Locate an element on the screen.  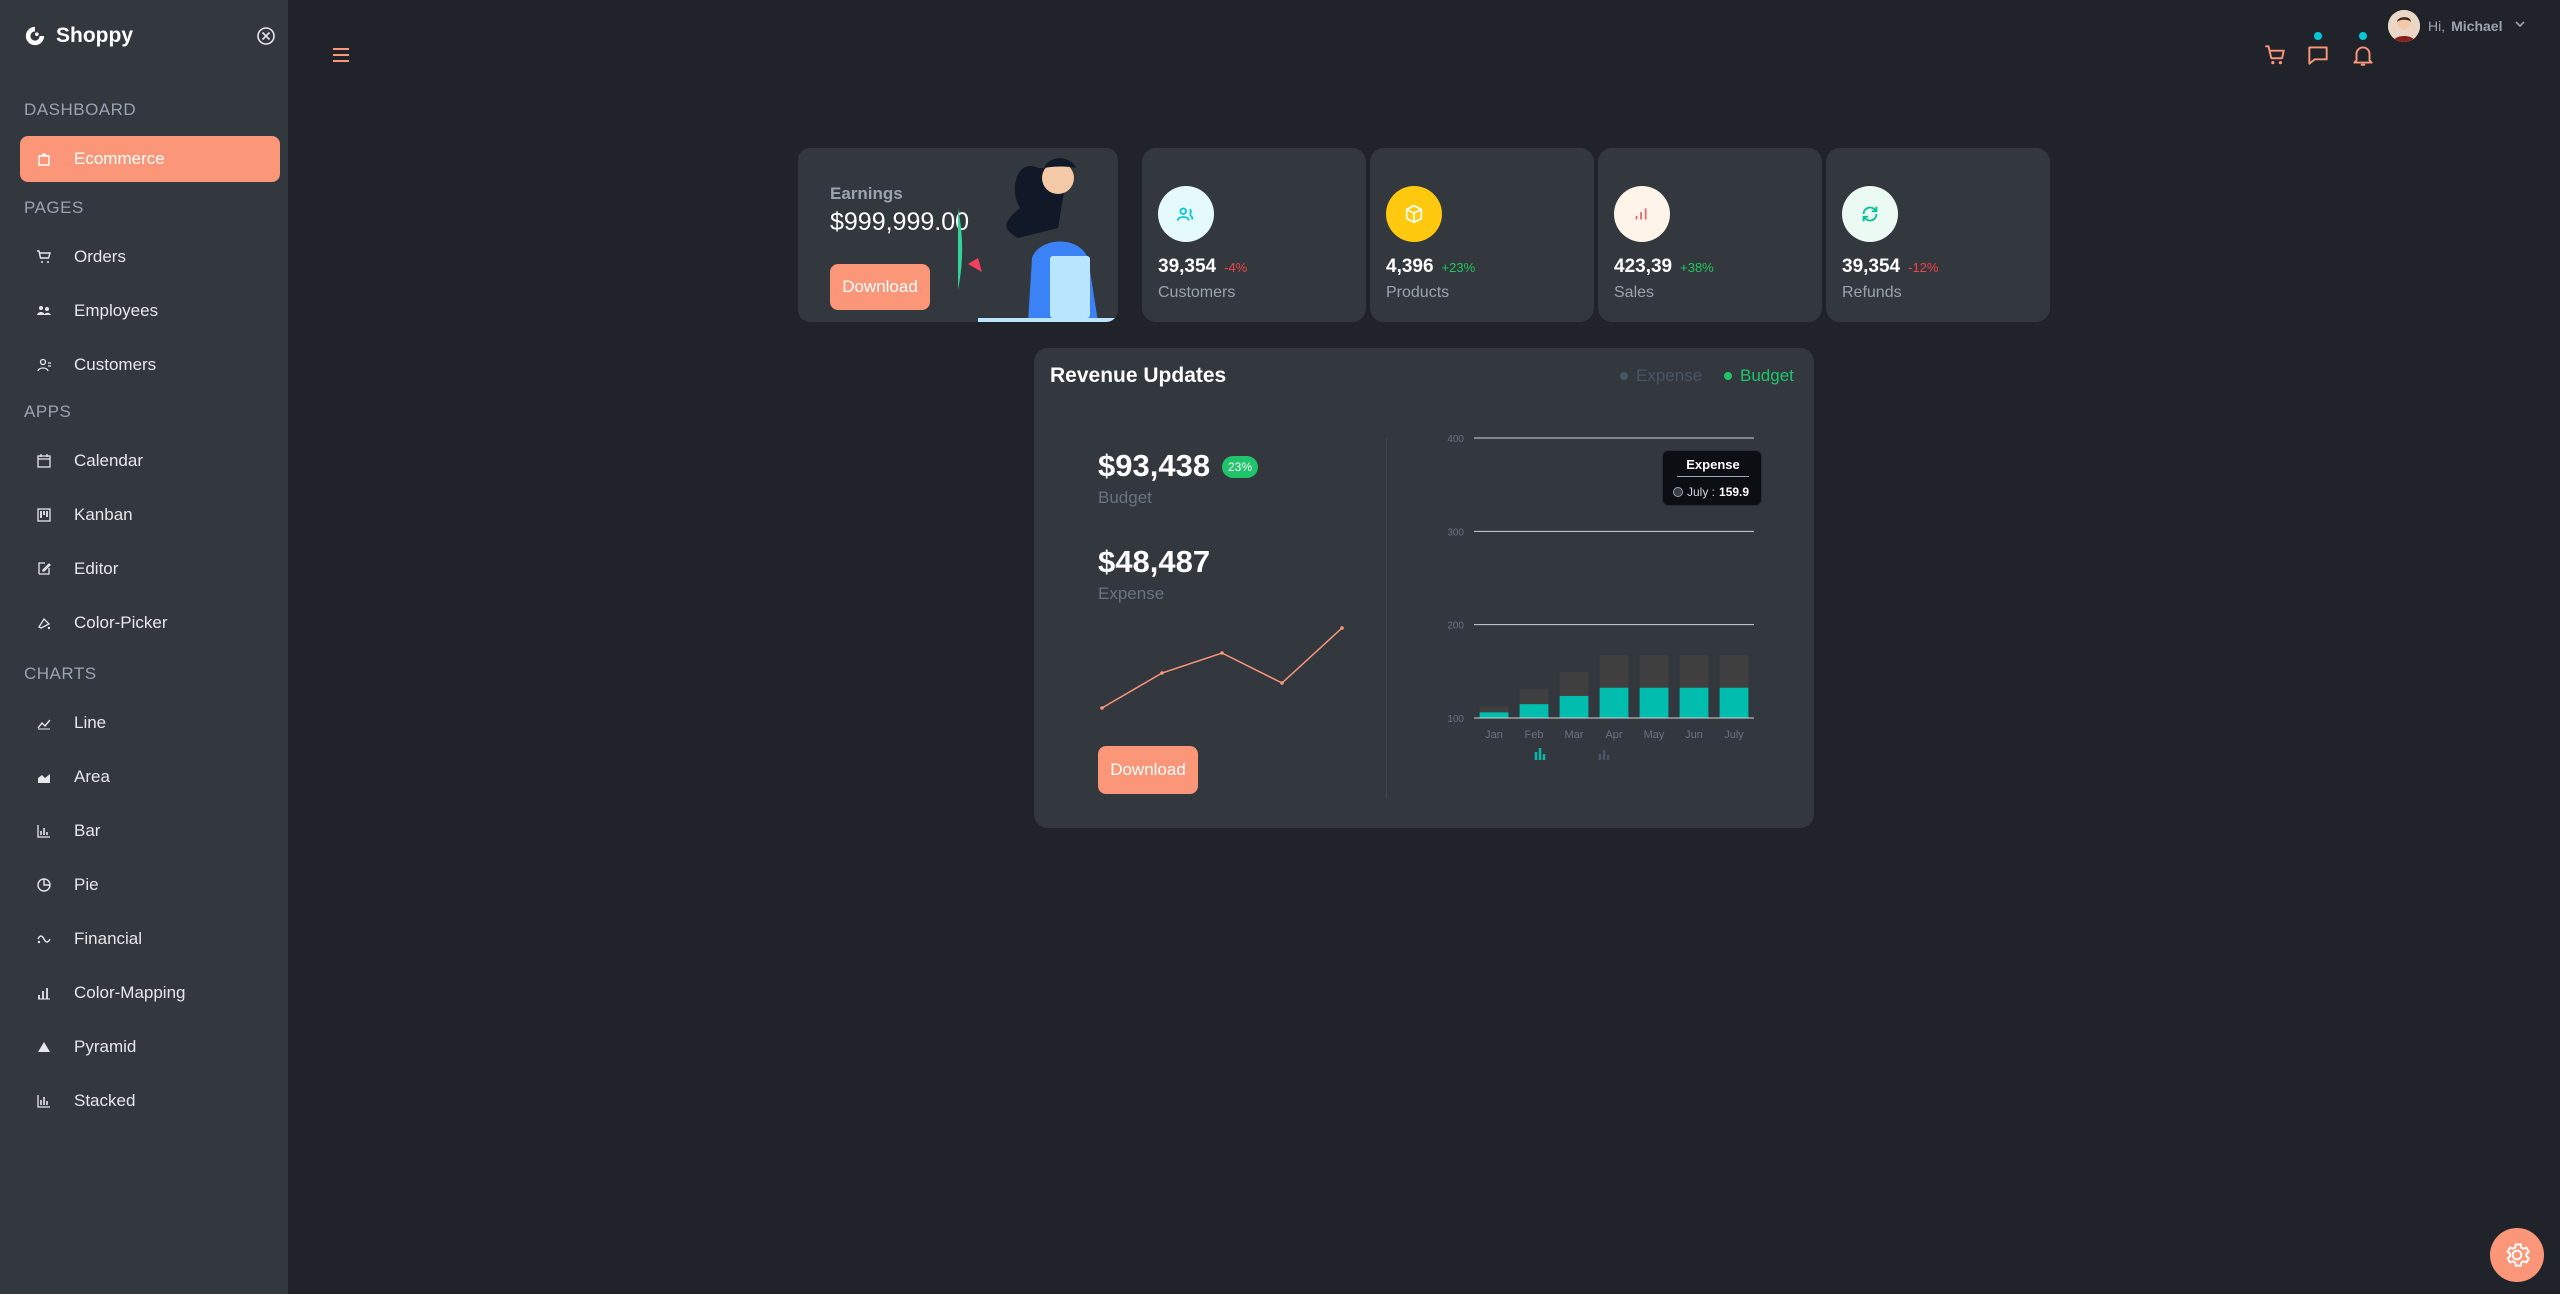
sidebar-item-editor: Editor is located at coordinates (150, 569).